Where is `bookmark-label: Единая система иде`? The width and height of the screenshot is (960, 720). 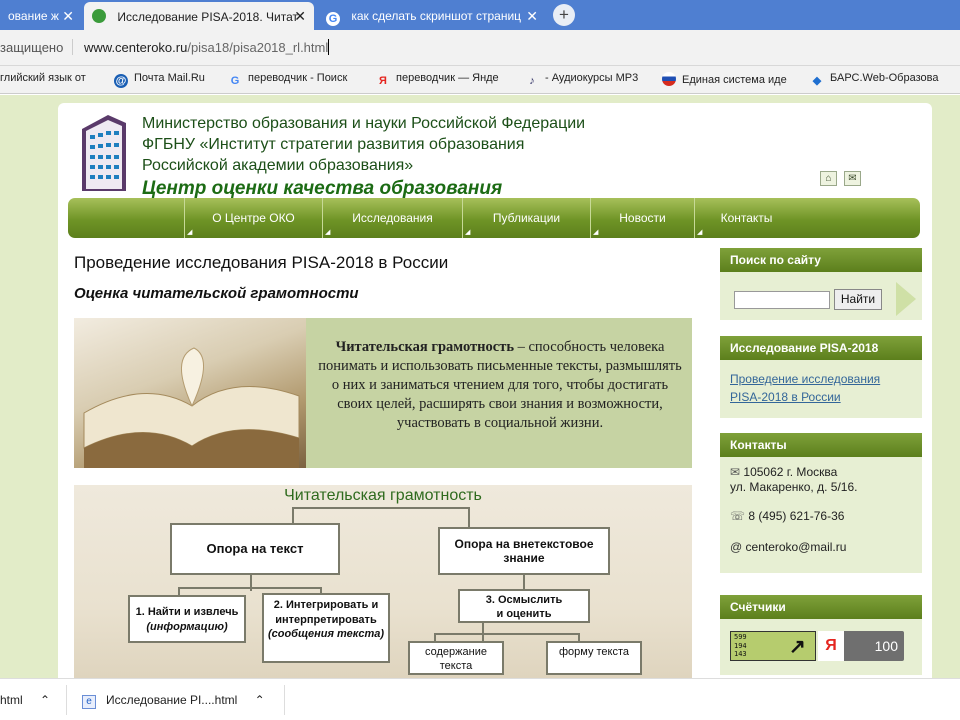 bookmark-label: Единая система иде is located at coordinates (734, 80).